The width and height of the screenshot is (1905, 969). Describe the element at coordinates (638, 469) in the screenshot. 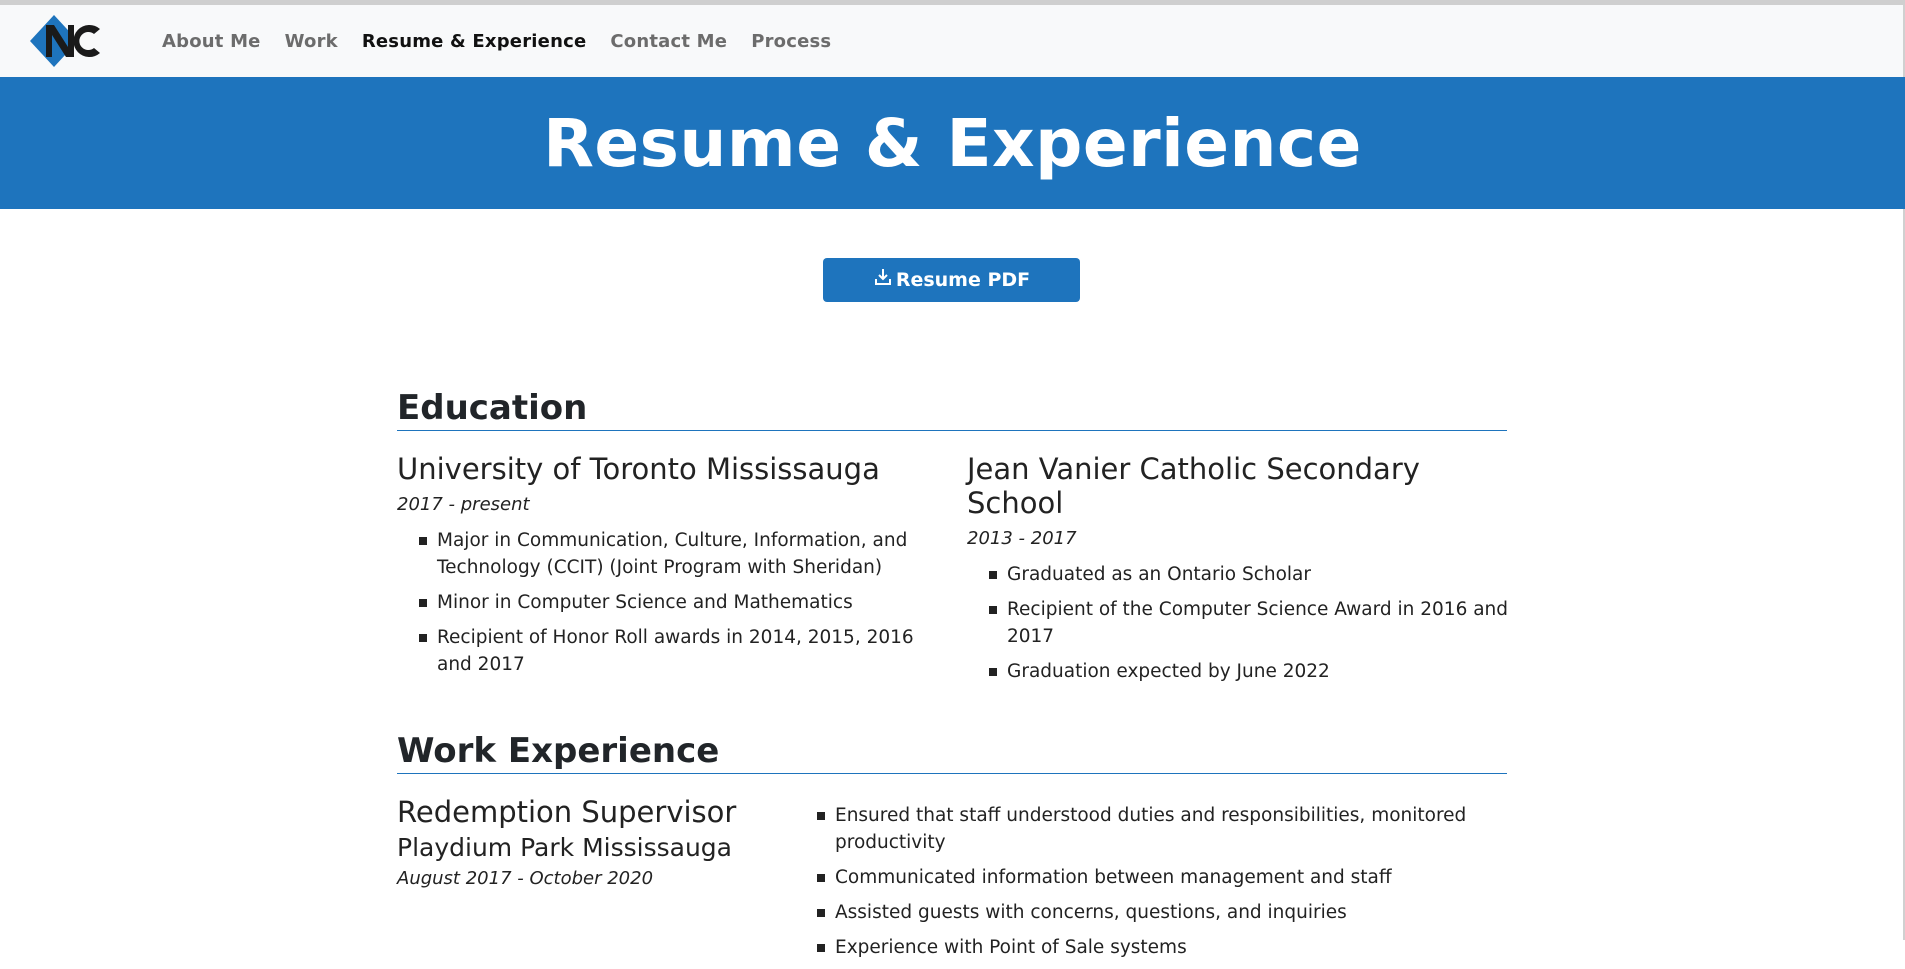

I see `school-name: University of Toronto Mississauga` at that location.